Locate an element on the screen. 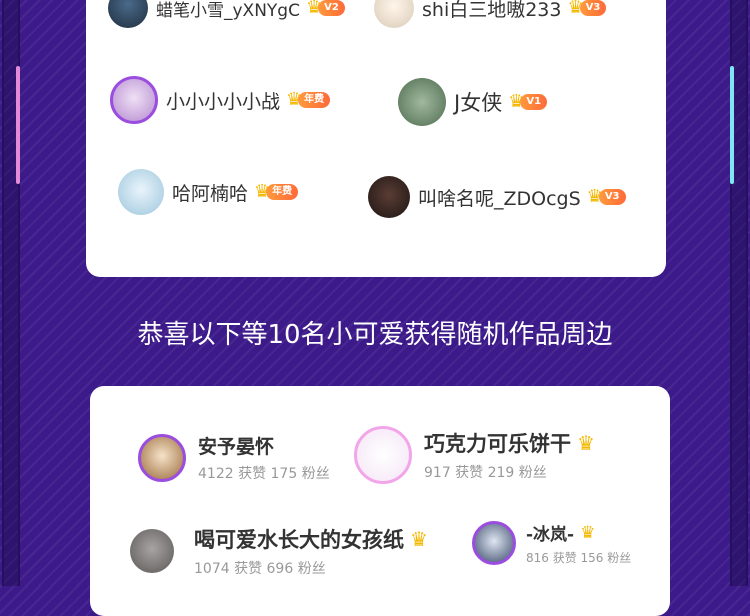 This screenshot has width=750, height=616. winner-stats: 4122 获赞 175 粉丝 is located at coordinates (264, 474).